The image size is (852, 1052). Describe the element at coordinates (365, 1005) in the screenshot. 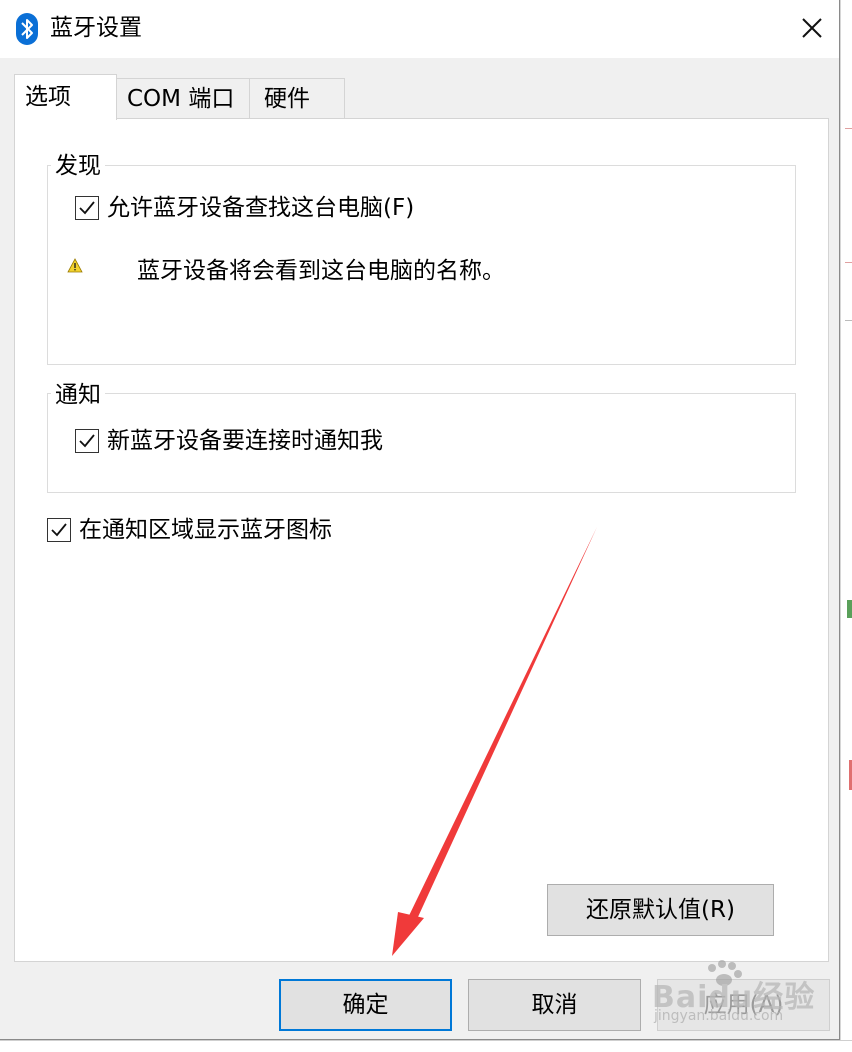

I see `ok-button: 确定` at that location.